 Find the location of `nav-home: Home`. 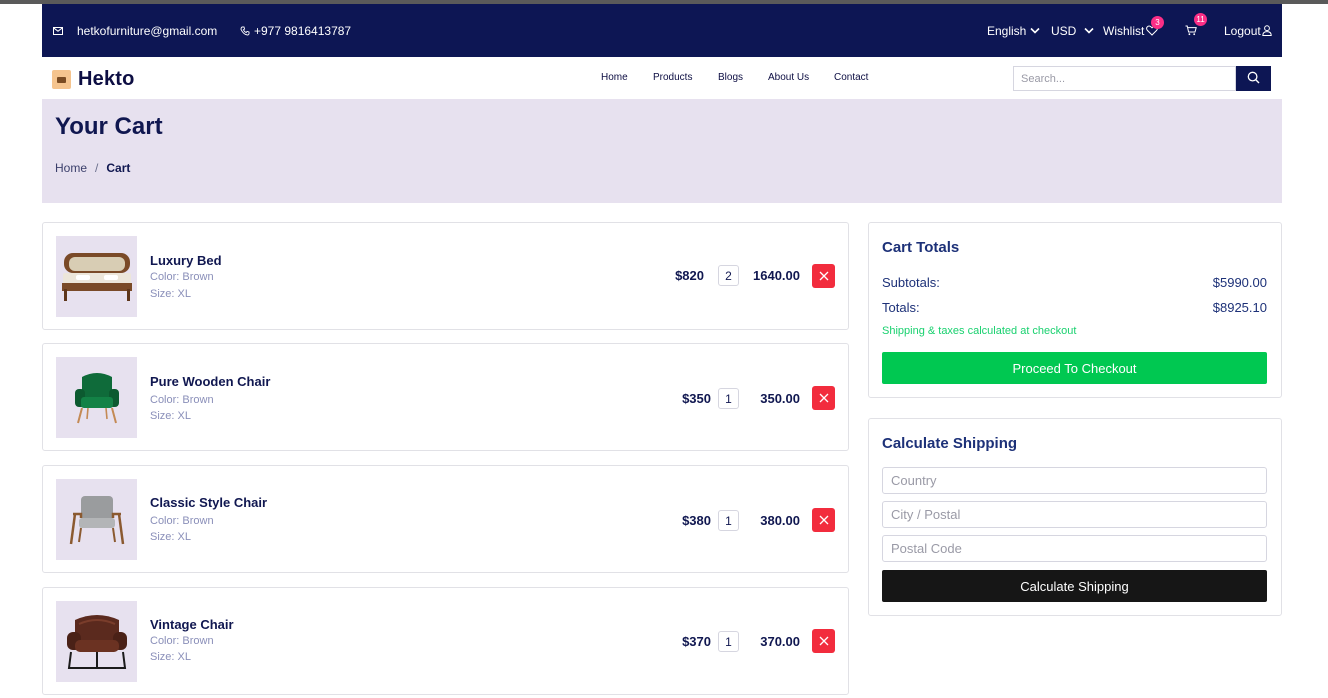

nav-home: Home is located at coordinates (614, 77).